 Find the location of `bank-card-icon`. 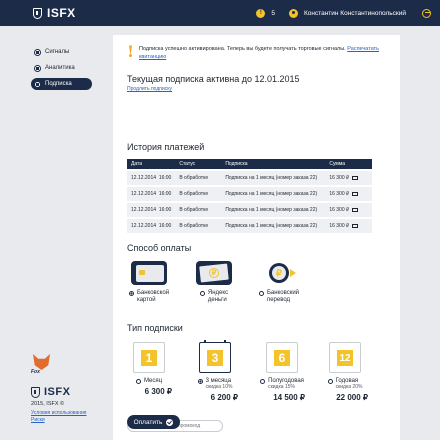

bank-card-icon is located at coordinates (149, 273).